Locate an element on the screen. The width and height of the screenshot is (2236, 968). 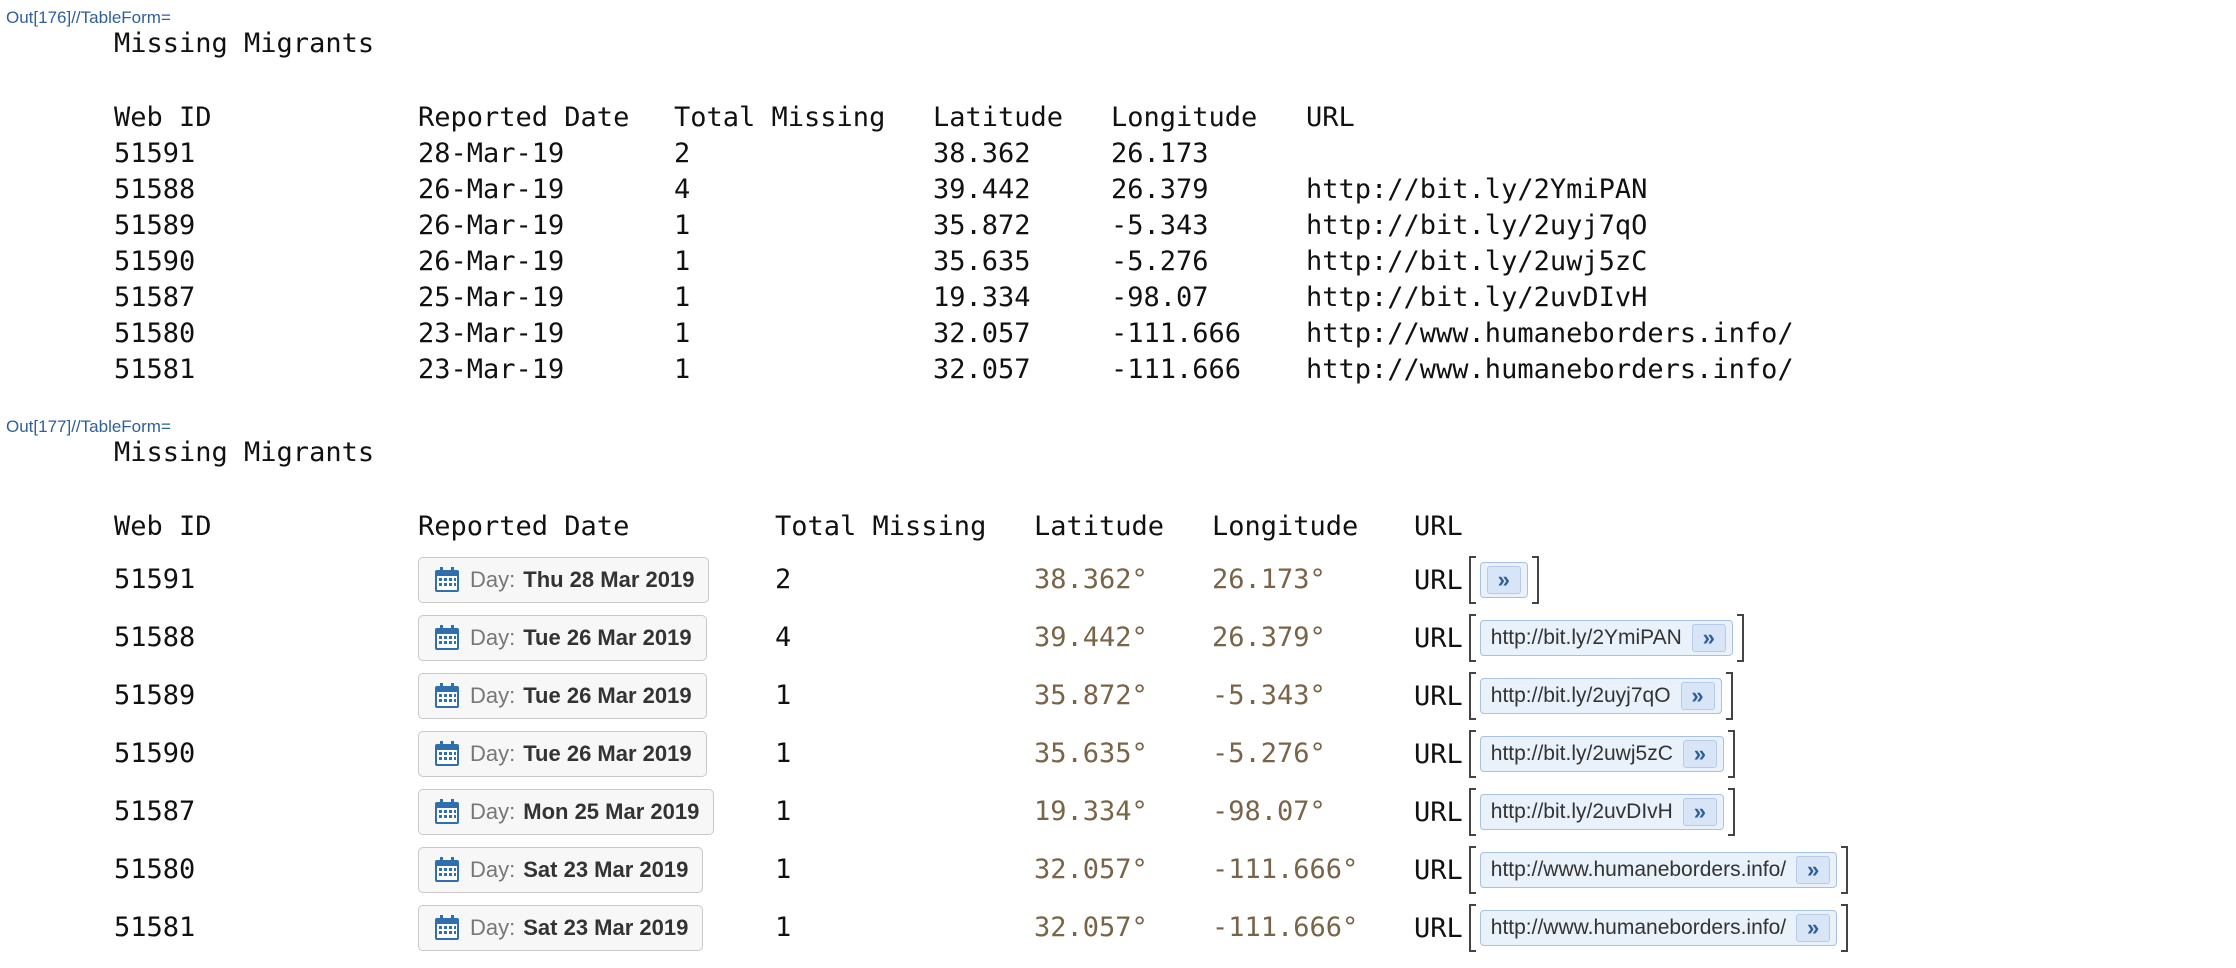
cell-longitude: 26.173 is located at coordinates (1160, 153).